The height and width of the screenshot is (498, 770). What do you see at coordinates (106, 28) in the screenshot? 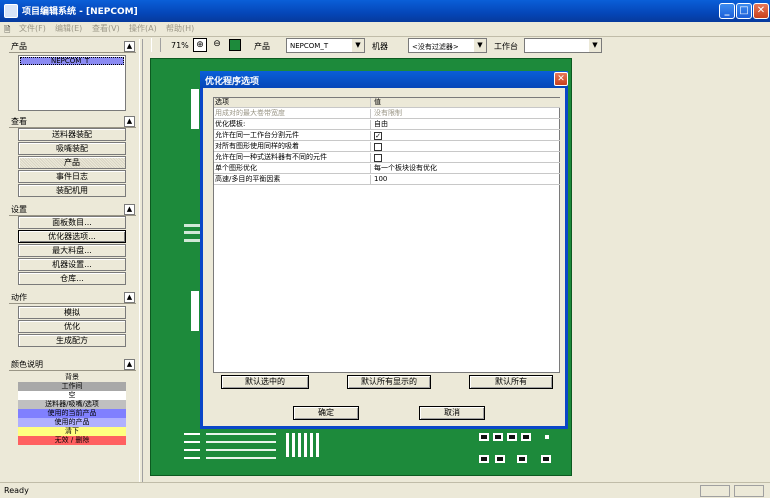
I see `menu-view: 查看(V)` at bounding box center [106, 28].